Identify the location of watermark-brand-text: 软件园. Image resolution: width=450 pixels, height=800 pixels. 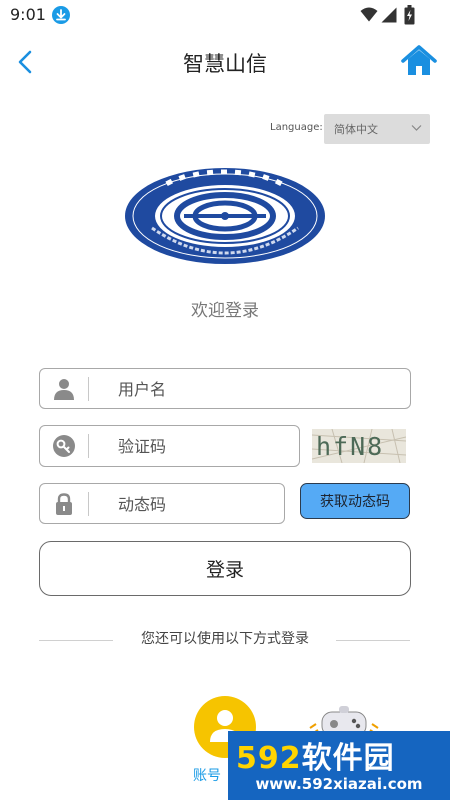
(348, 758).